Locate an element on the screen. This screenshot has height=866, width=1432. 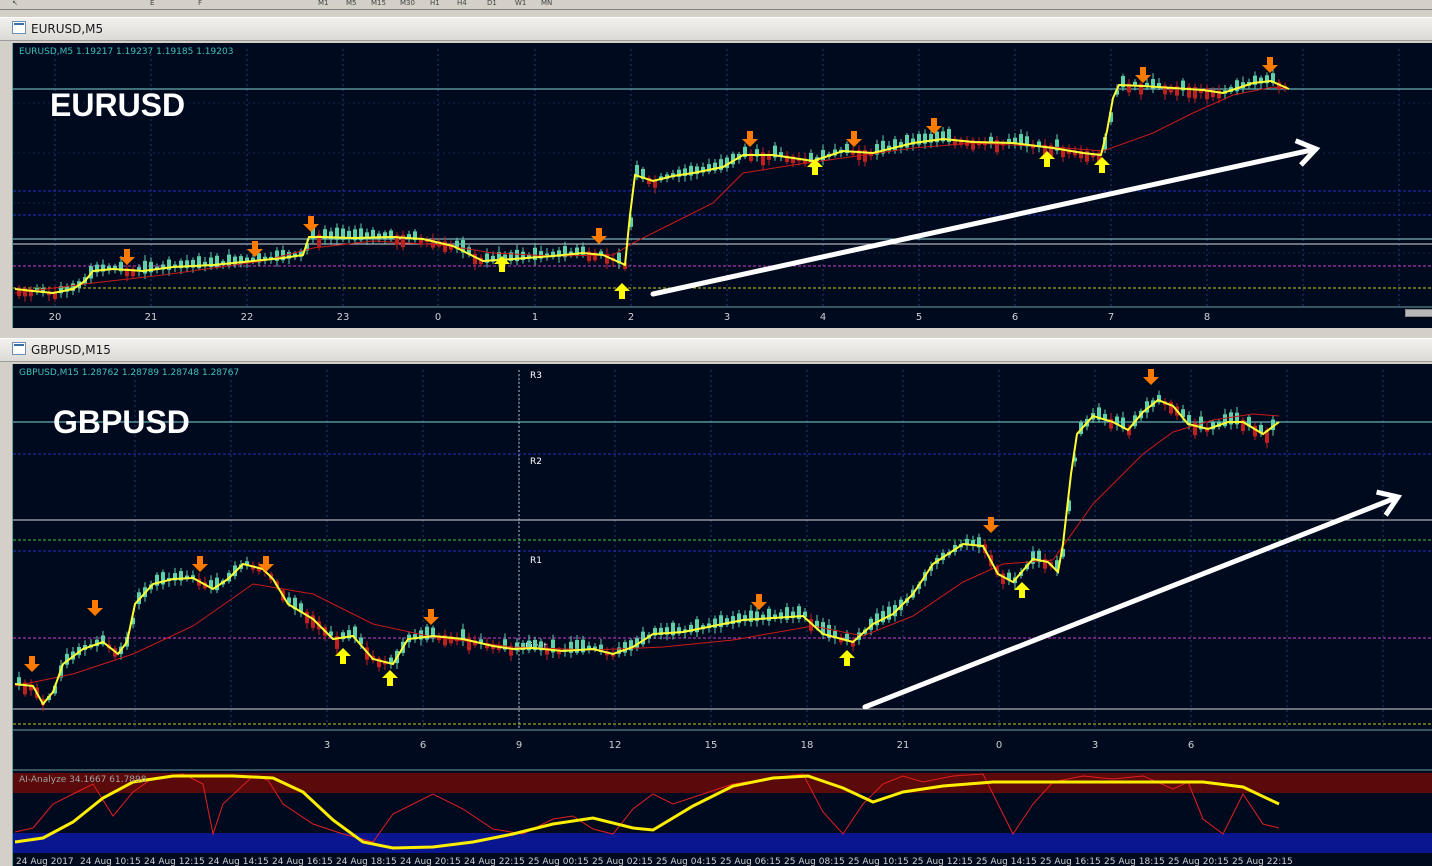
eurusd-window-title: EURUSD,M5 is located at coordinates (716, 29).